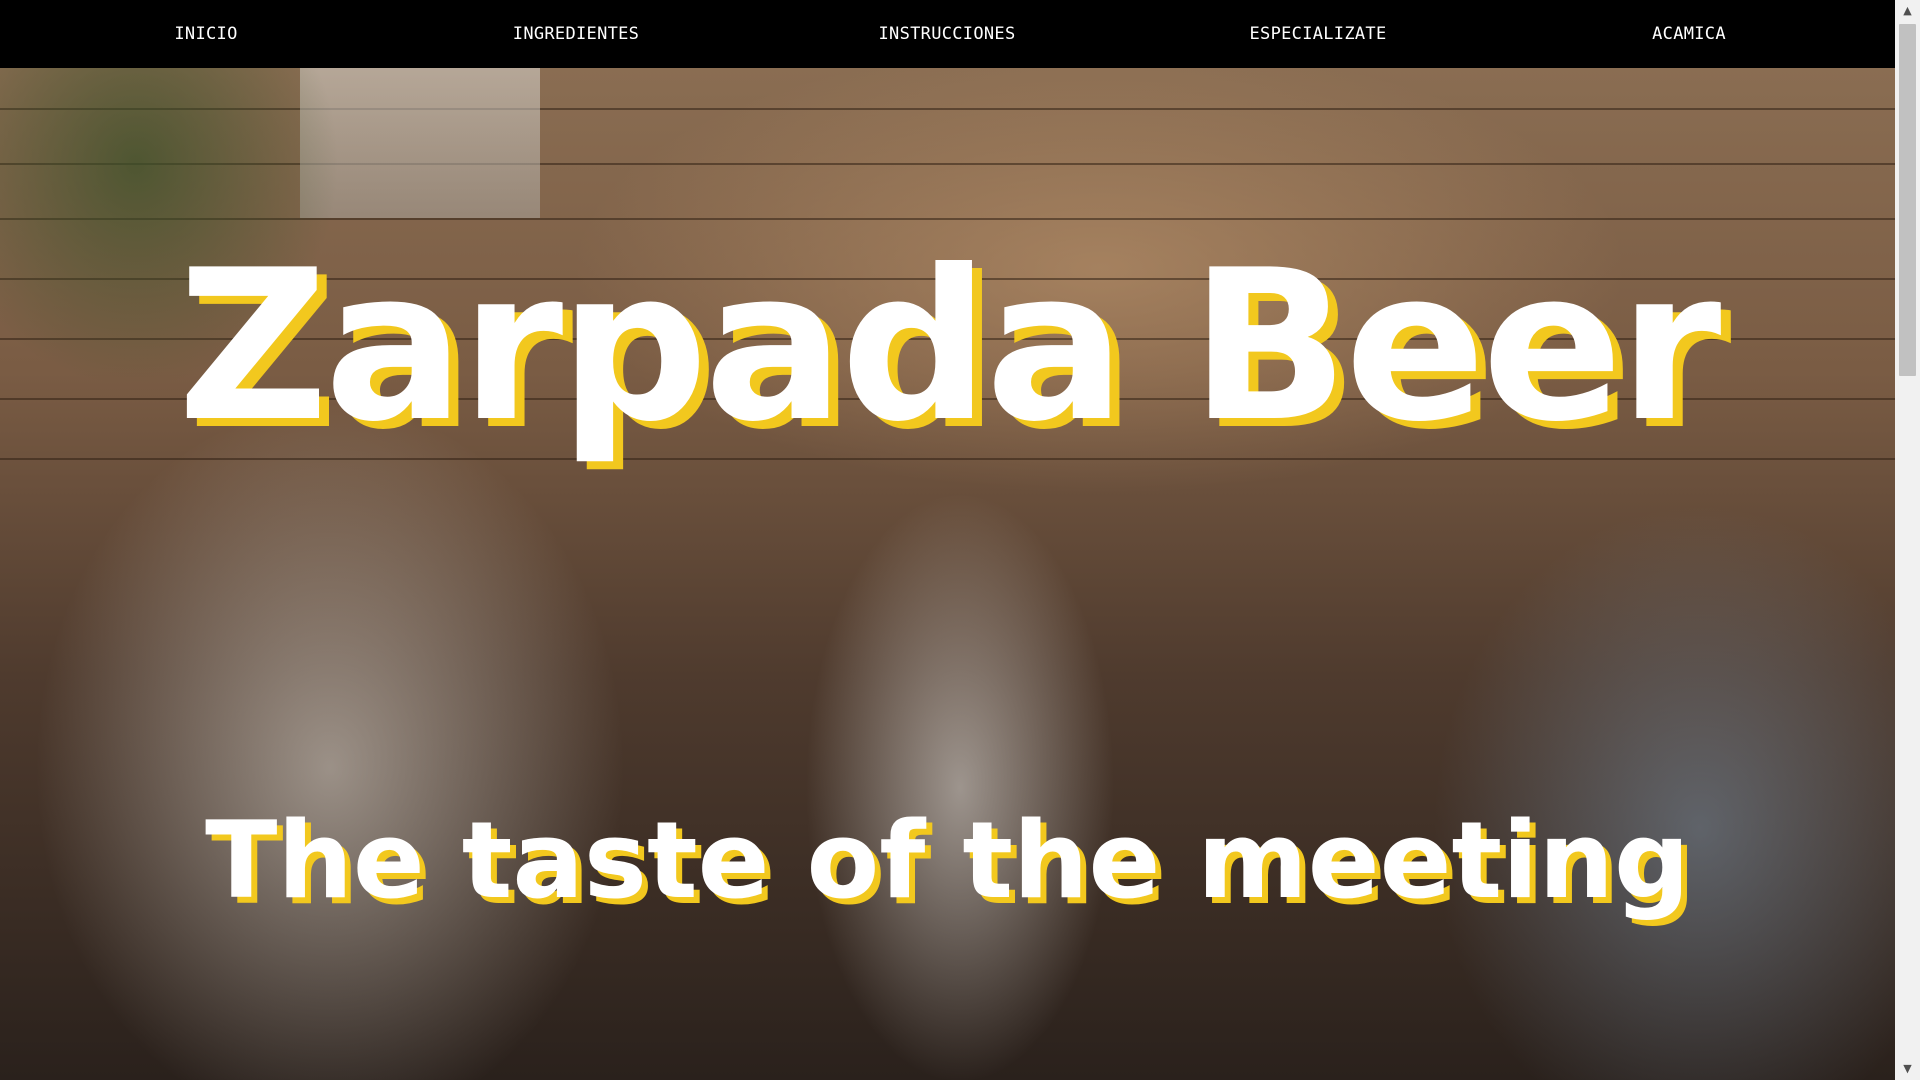  What do you see at coordinates (205, 34) in the screenshot?
I see `nav-link-inicio: INICIO` at bounding box center [205, 34].